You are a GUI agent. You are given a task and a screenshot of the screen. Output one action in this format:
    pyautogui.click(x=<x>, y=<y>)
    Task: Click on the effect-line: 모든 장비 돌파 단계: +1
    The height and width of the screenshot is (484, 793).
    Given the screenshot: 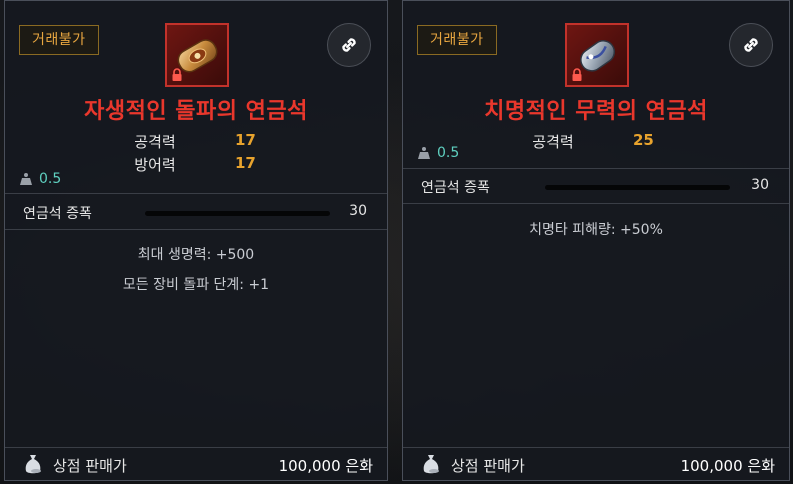 What is the action you would take?
    pyautogui.click(x=196, y=285)
    